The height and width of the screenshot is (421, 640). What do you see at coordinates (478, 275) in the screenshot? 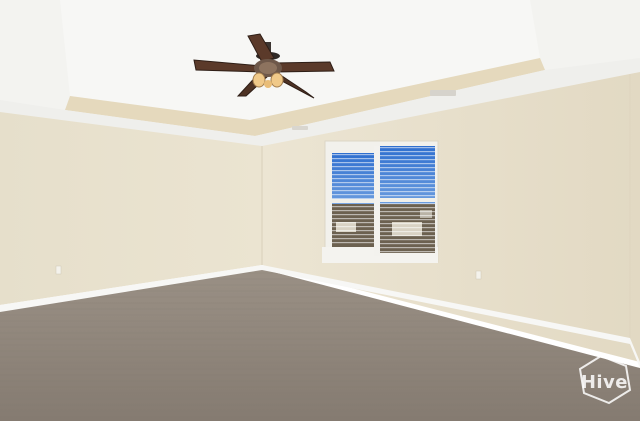
I see `wall-outlet-right` at bounding box center [478, 275].